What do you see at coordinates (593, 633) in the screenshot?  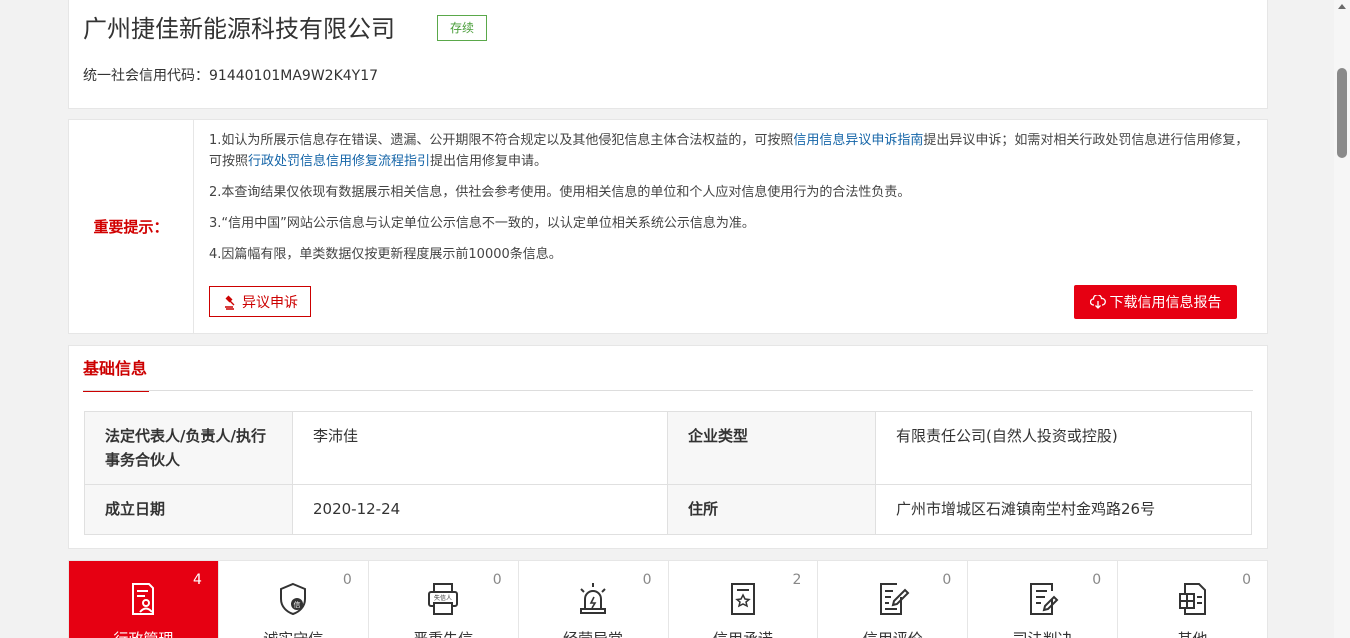 I see `category-label: 经营异常` at bounding box center [593, 633].